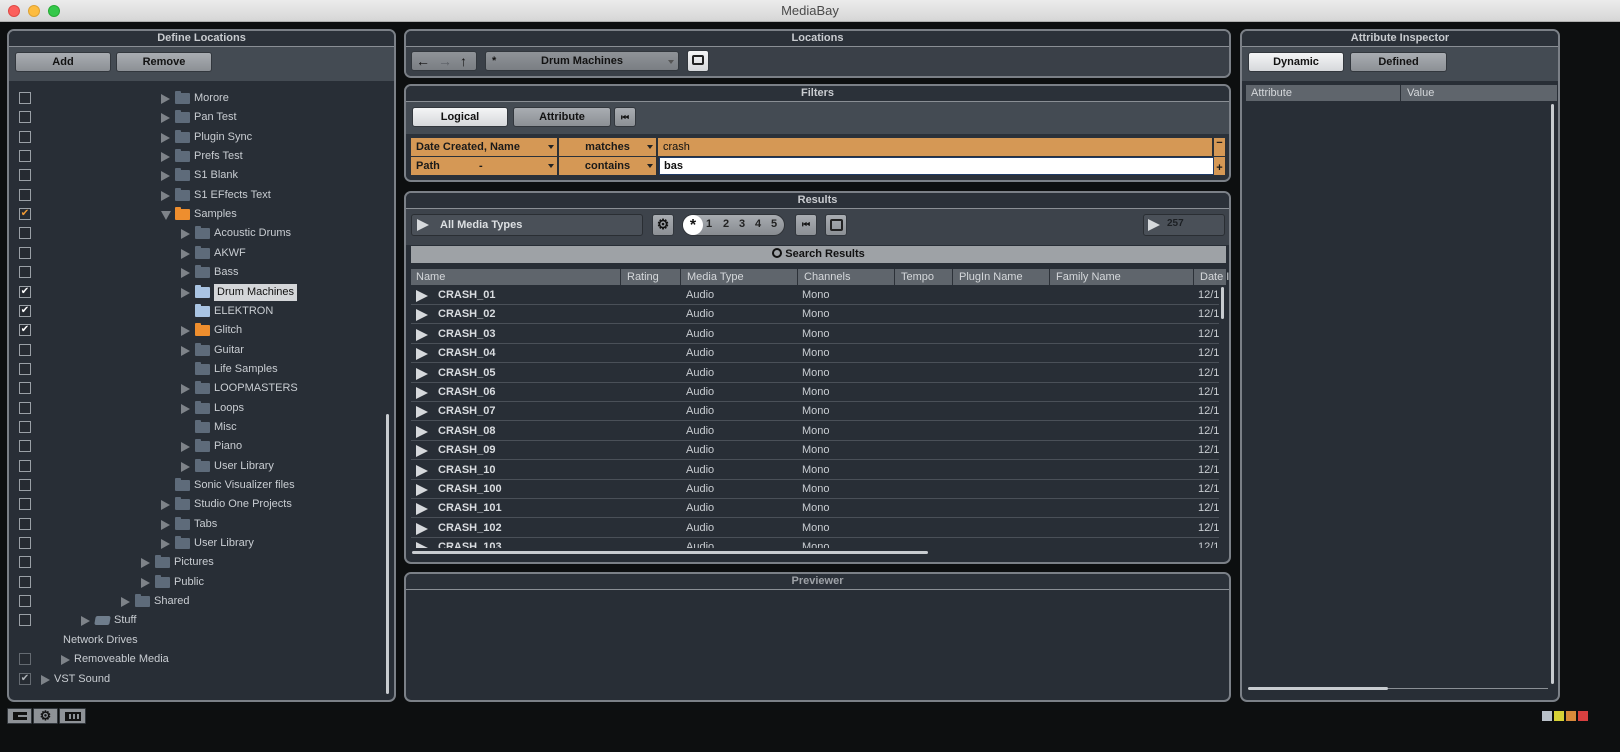 The height and width of the screenshot is (752, 1620). What do you see at coordinates (1220, 147) in the screenshot?
I see `remove-filter-button: −` at bounding box center [1220, 147].